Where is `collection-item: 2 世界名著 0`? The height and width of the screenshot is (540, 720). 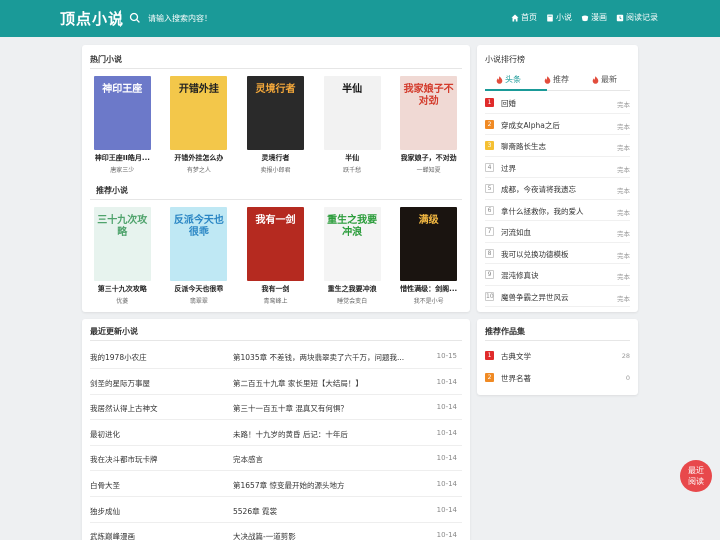
collection-item: 2 世界名著 0 is located at coordinates (557, 378).